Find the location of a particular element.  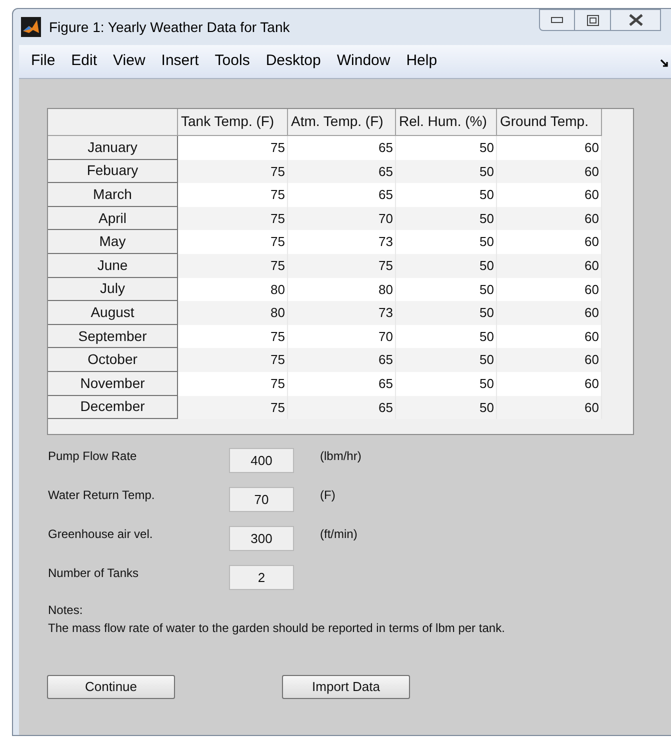

minimize-button is located at coordinates (557, 20).